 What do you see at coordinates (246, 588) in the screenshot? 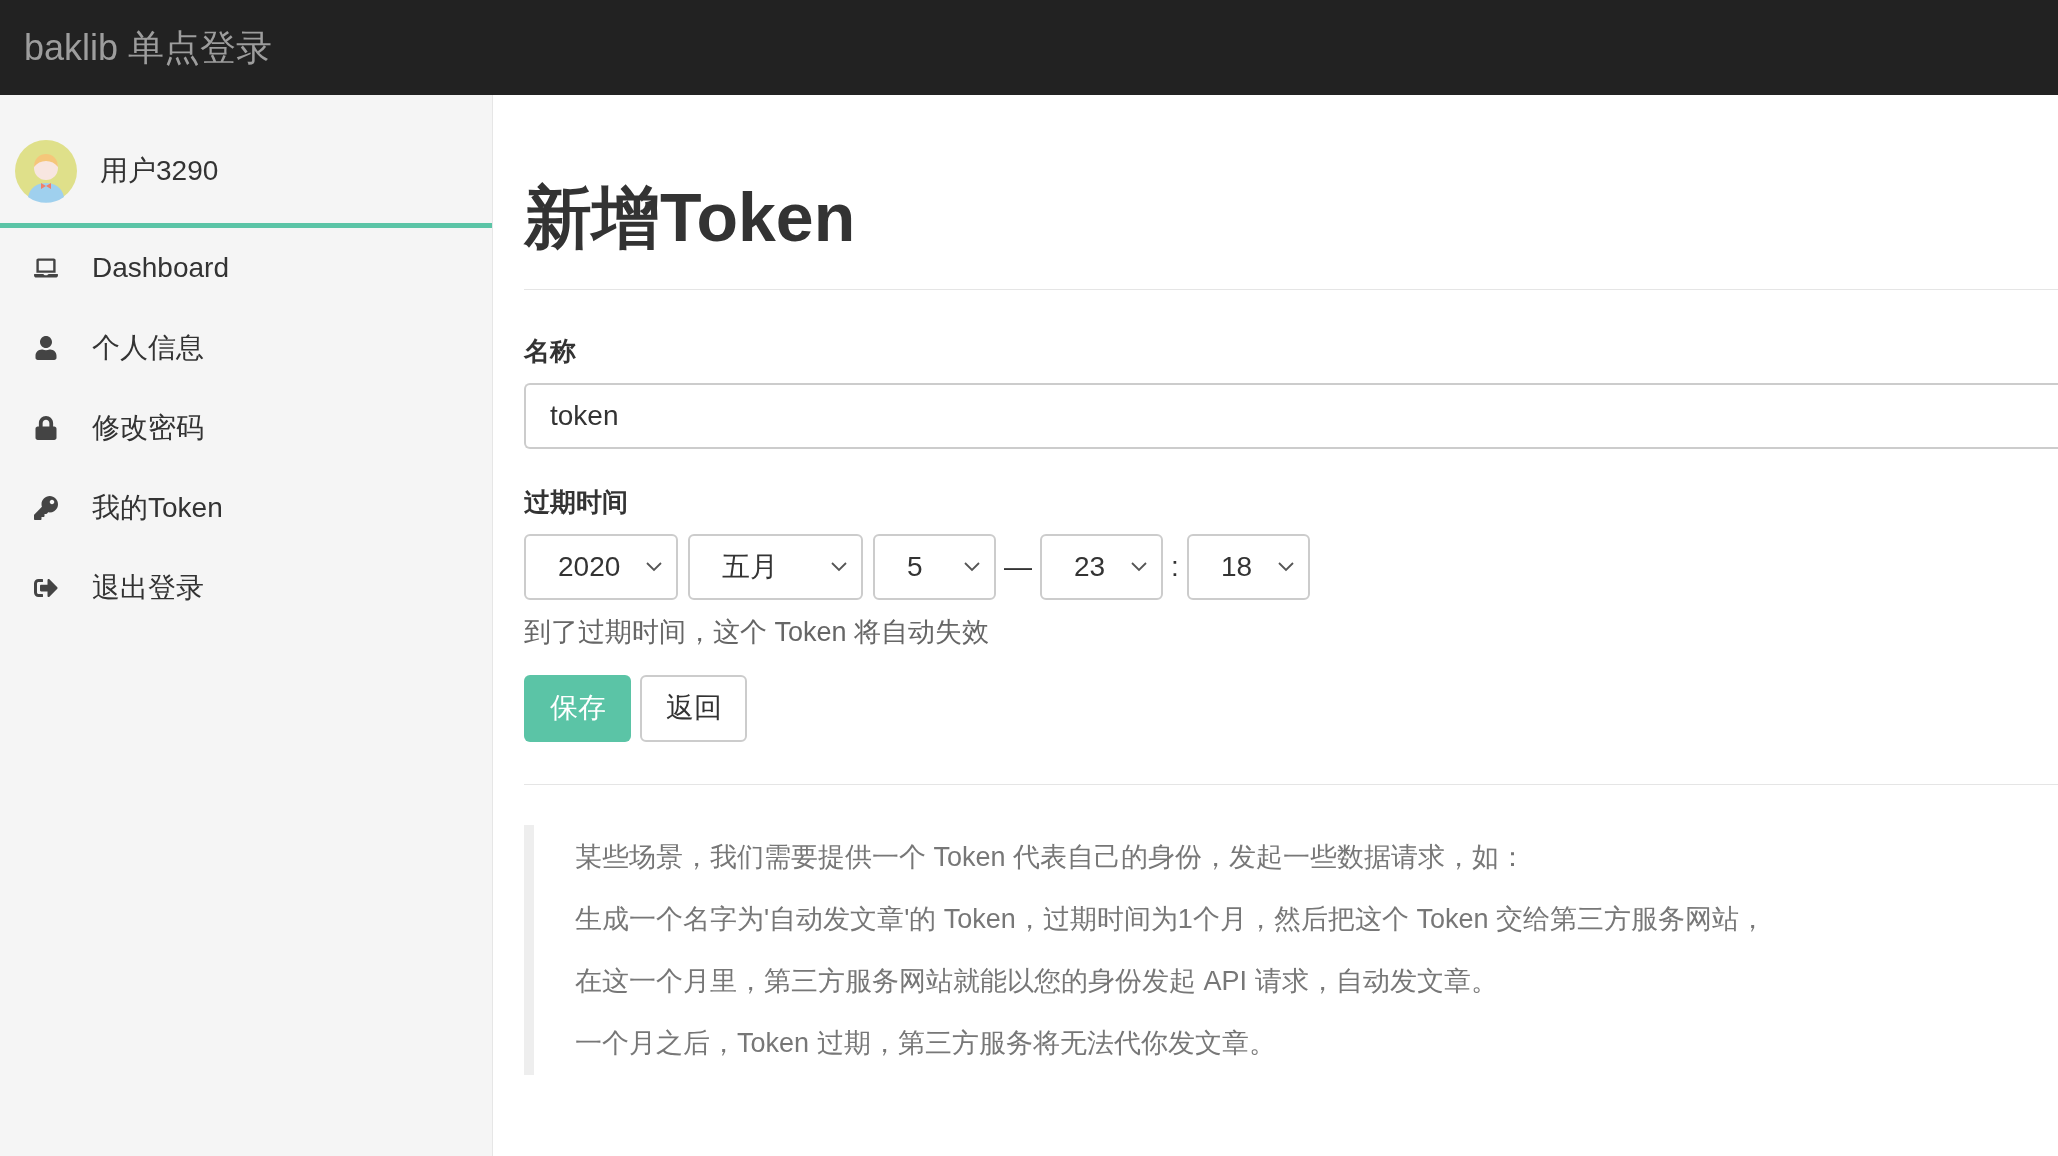
I see `sidebar-item: 退出登录` at bounding box center [246, 588].